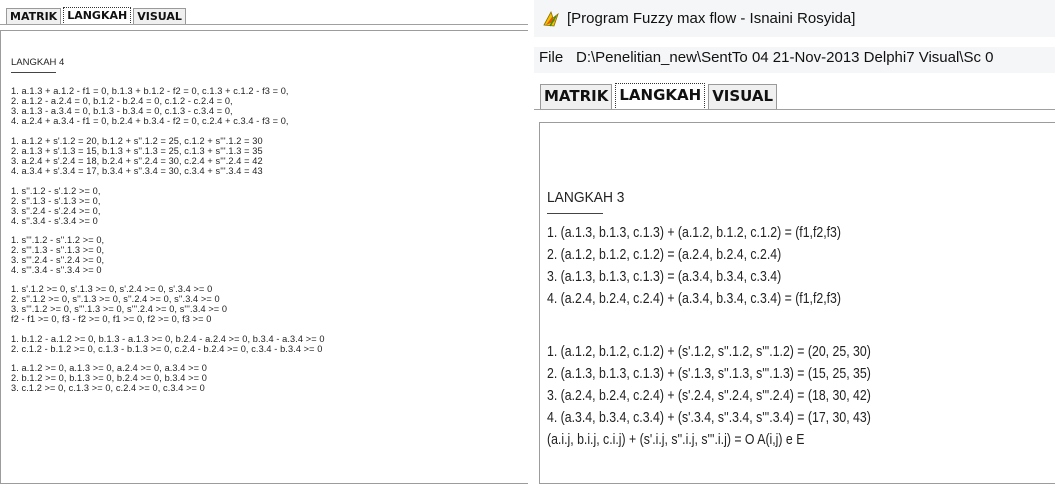 Image resolution: width=1055 pixels, height=484 pixels. Describe the element at coordinates (58, 250) in the screenshot. I see `equation-line: 2. s'''.1.3 - s''.1.3 >= 0,` at that location.